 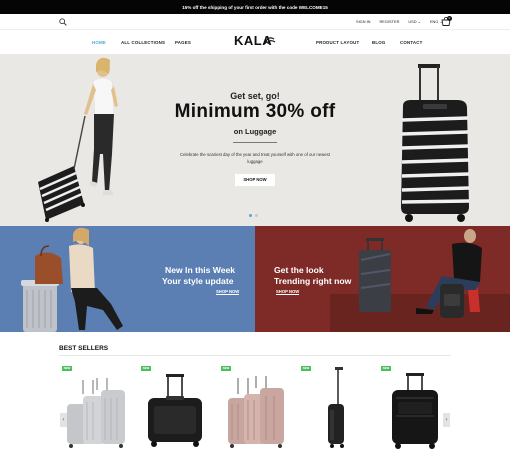 I want to click on nav-blog: BLOG, so click(x=378, y=42).